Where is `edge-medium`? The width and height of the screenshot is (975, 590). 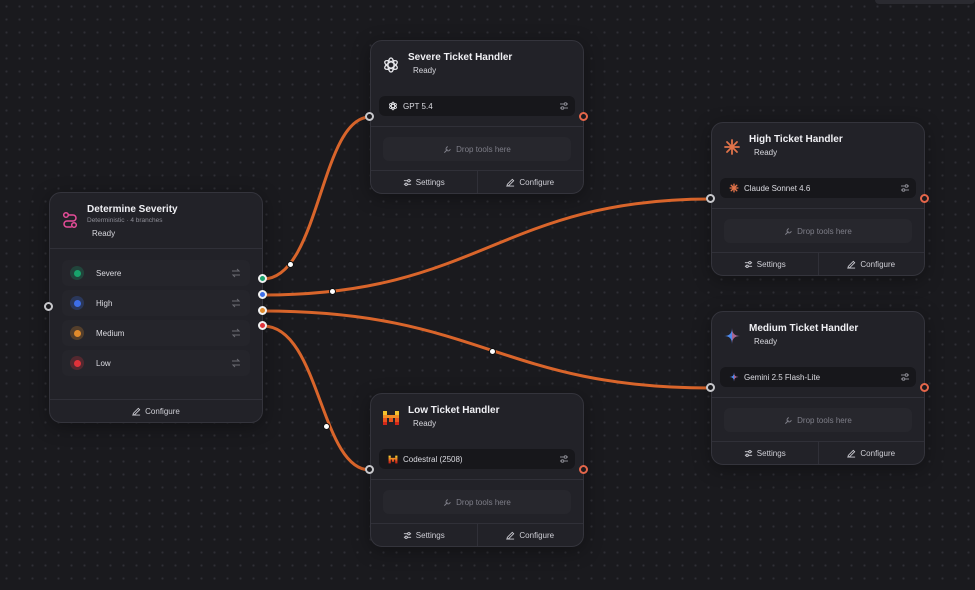 edge-medium is located at coordinates (487, 349).